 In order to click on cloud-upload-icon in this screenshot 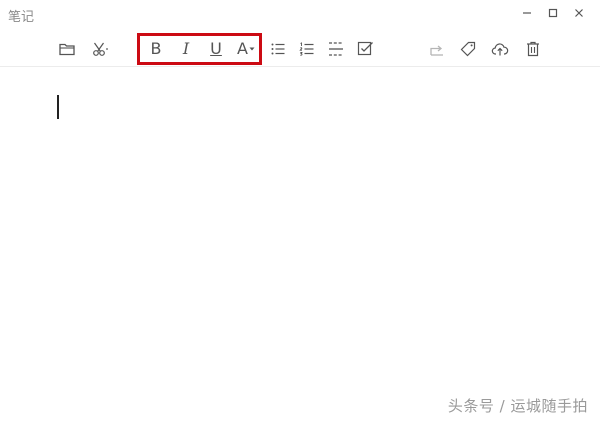, I will do `click(500, 49)`.